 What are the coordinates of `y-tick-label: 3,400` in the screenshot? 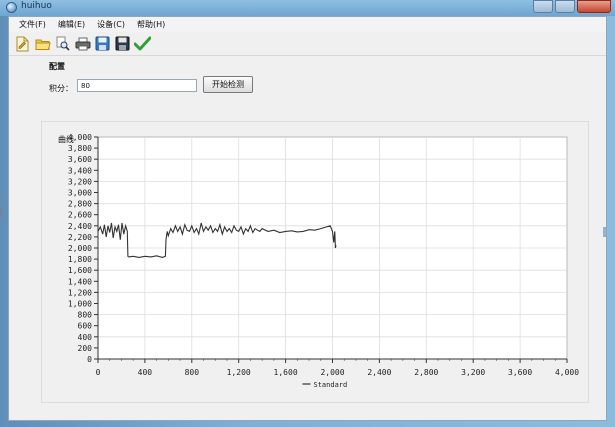 It's located at (80, 170).